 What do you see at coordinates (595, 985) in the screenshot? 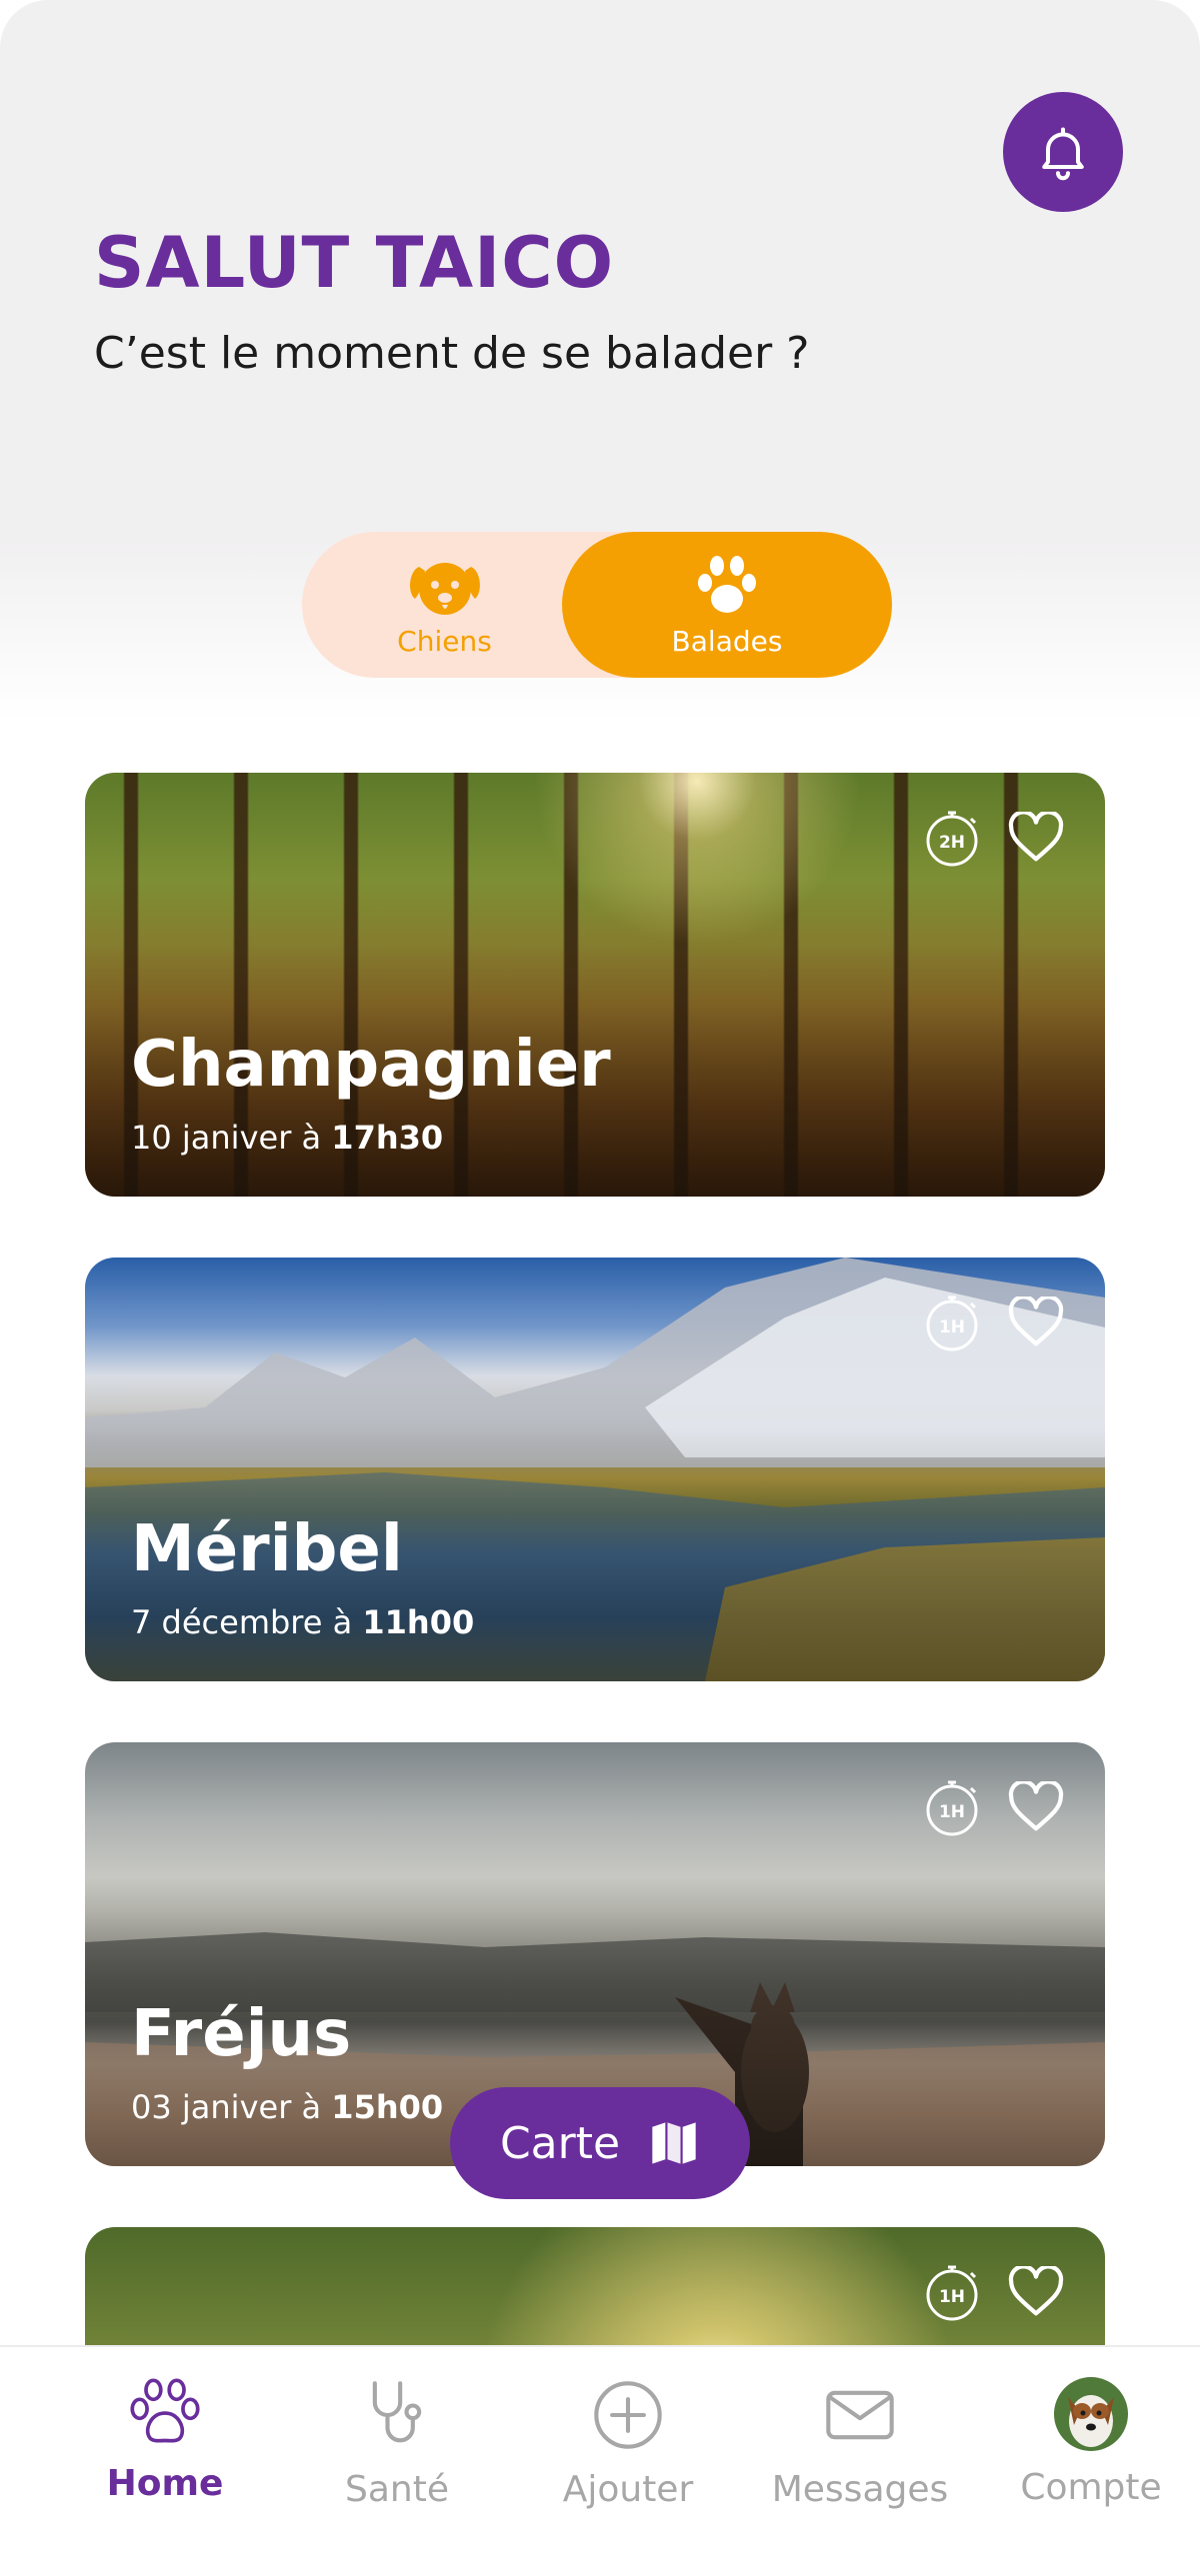
I see `walk-card-champagnier: 2H Champagnier 10 janiver à 17h30` at bounding box center [595, 985].